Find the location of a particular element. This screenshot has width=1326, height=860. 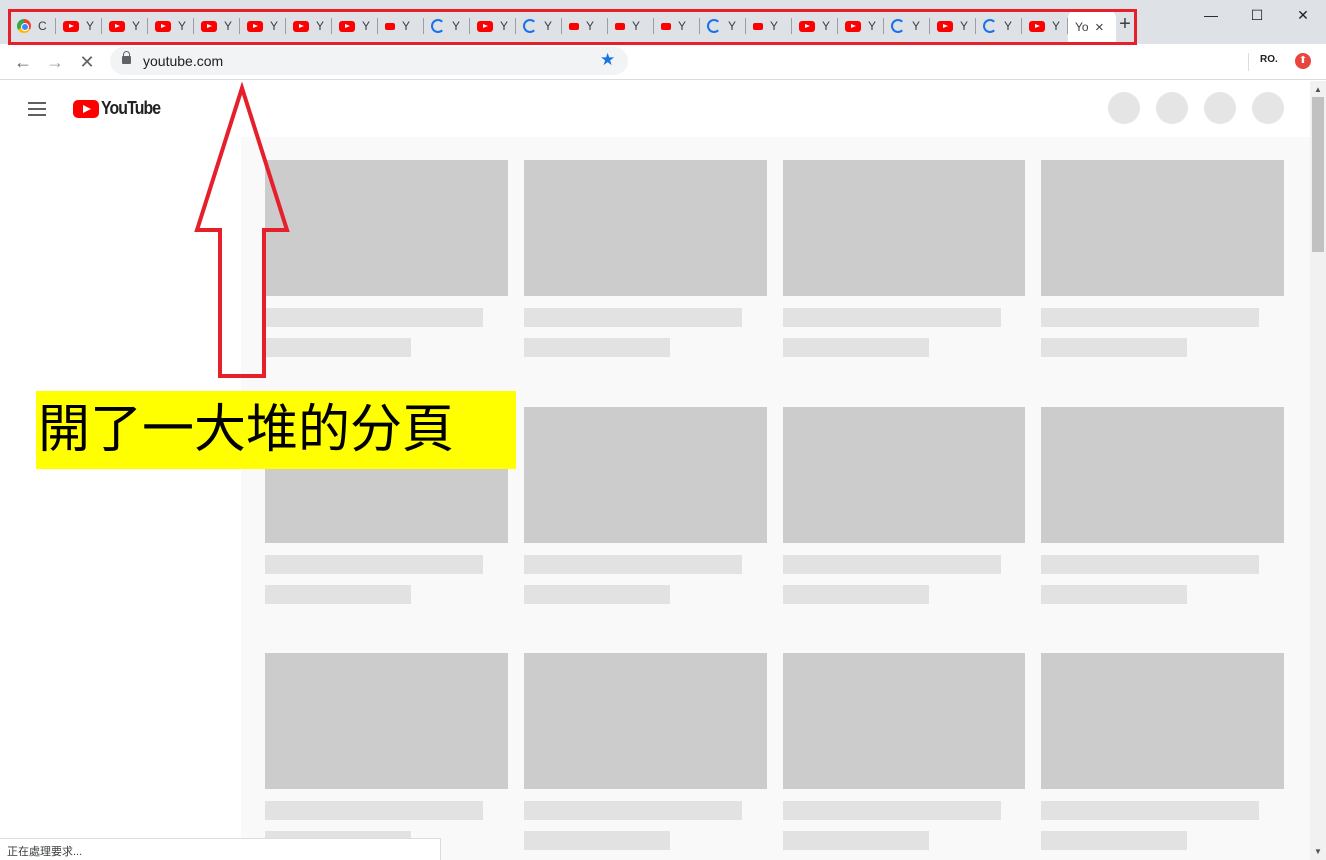

annotation-caption: 開了一大堆的分頁 is located at coordinates (276, 430).